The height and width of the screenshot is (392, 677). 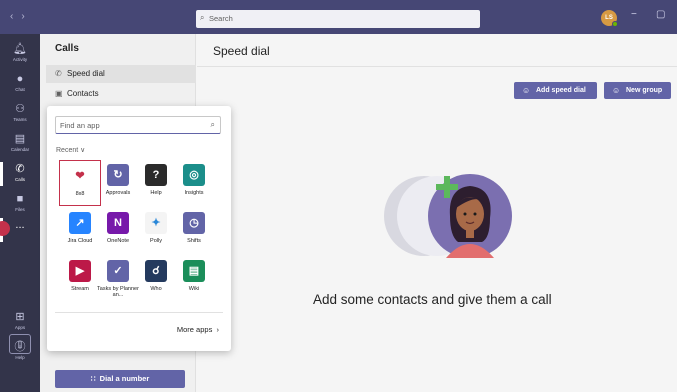 What do you see at coordinates (80, 176) in the screenshot?
I see `8x8-icon: ❤` at bounding box center [80, 176].